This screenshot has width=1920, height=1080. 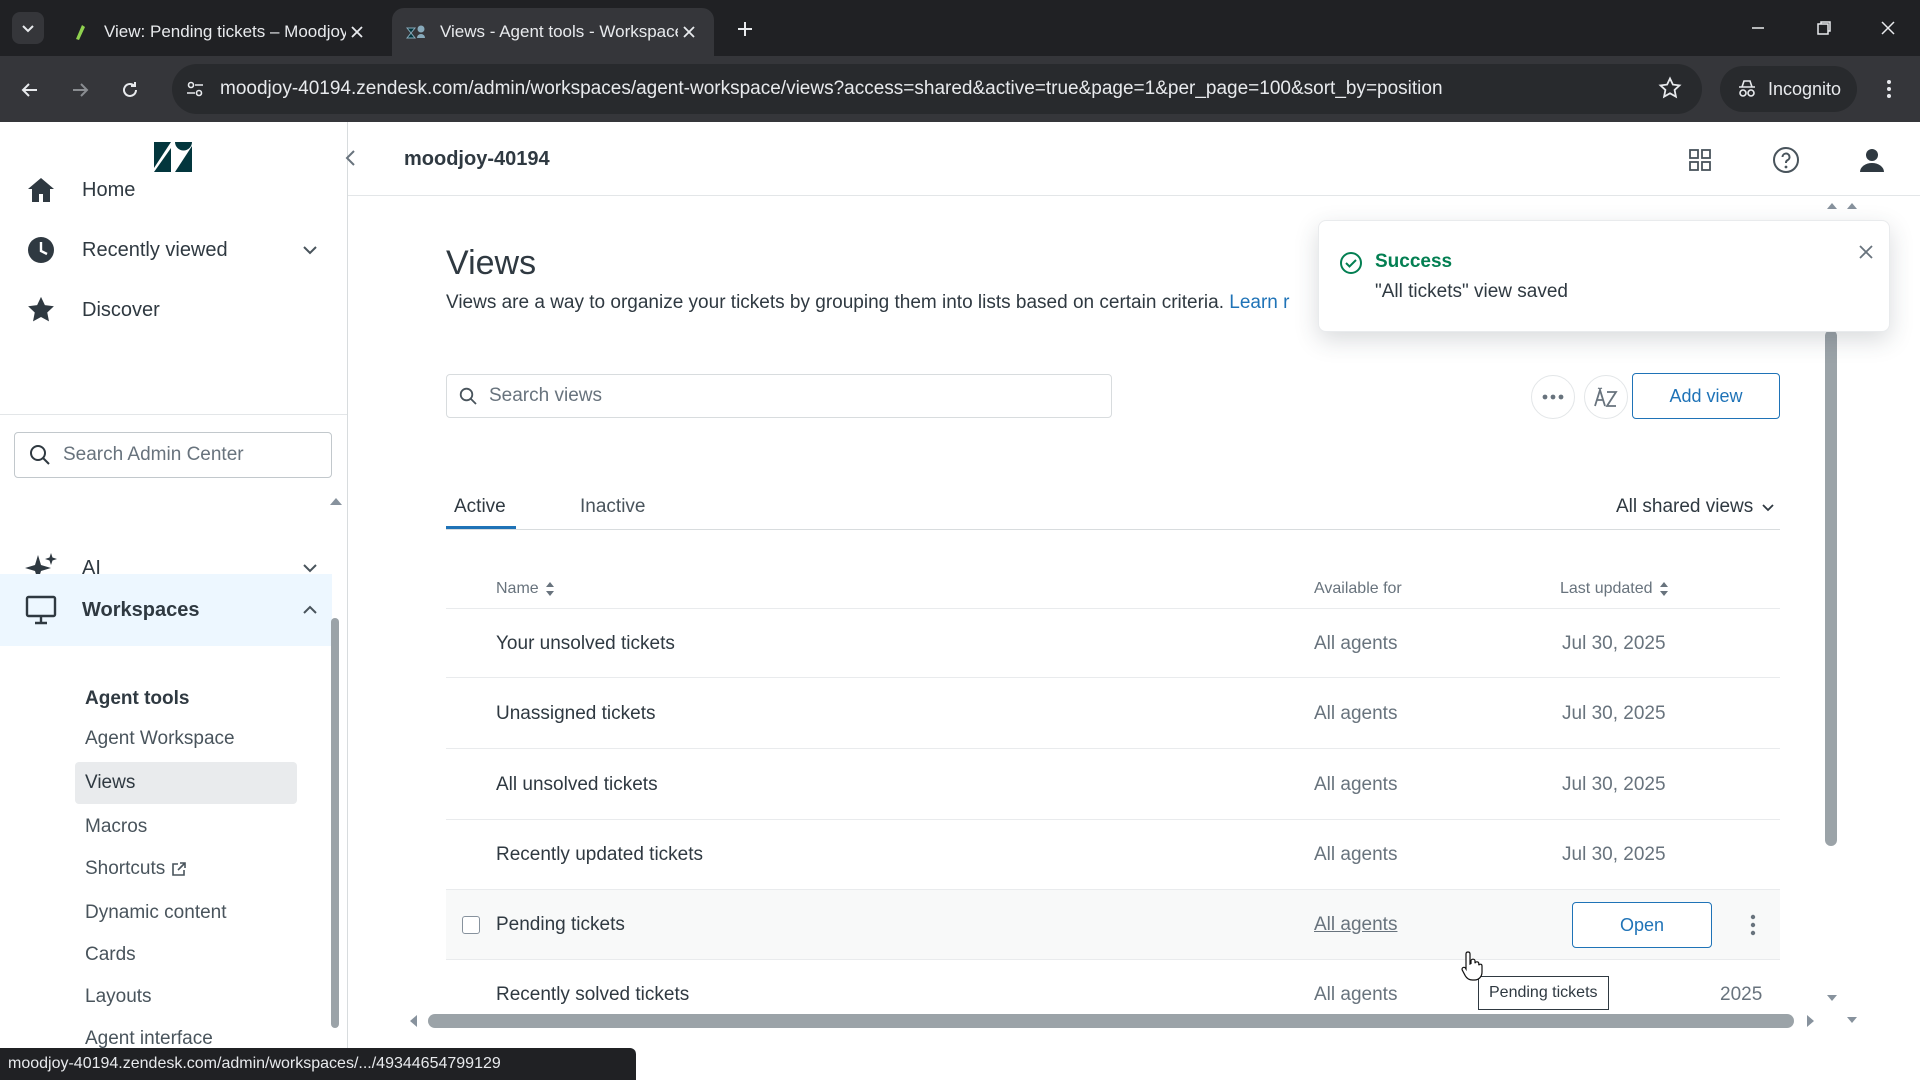 I want to click on column-label: Last updated, so click(x=1606, y=588).